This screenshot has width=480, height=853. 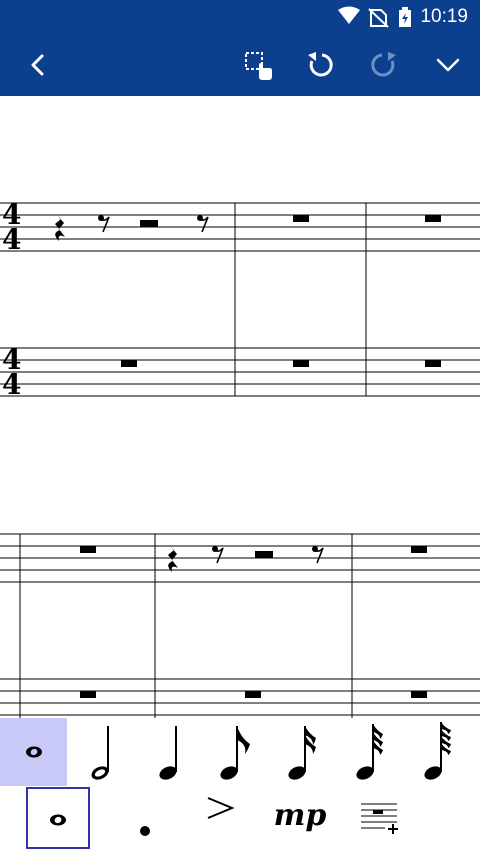 I want to click on tool-whole-note-button, so click(x=58, y=818).